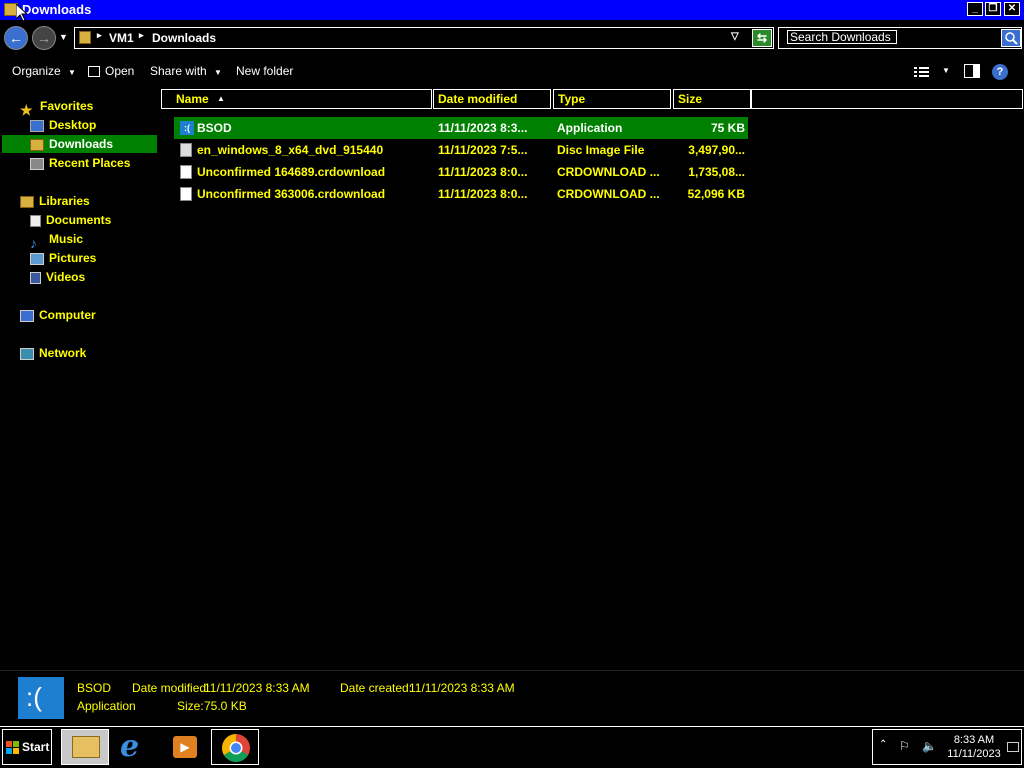 The image size is (1024, 768). I want to click on taskbar-chrome-button, so click(235, 747).